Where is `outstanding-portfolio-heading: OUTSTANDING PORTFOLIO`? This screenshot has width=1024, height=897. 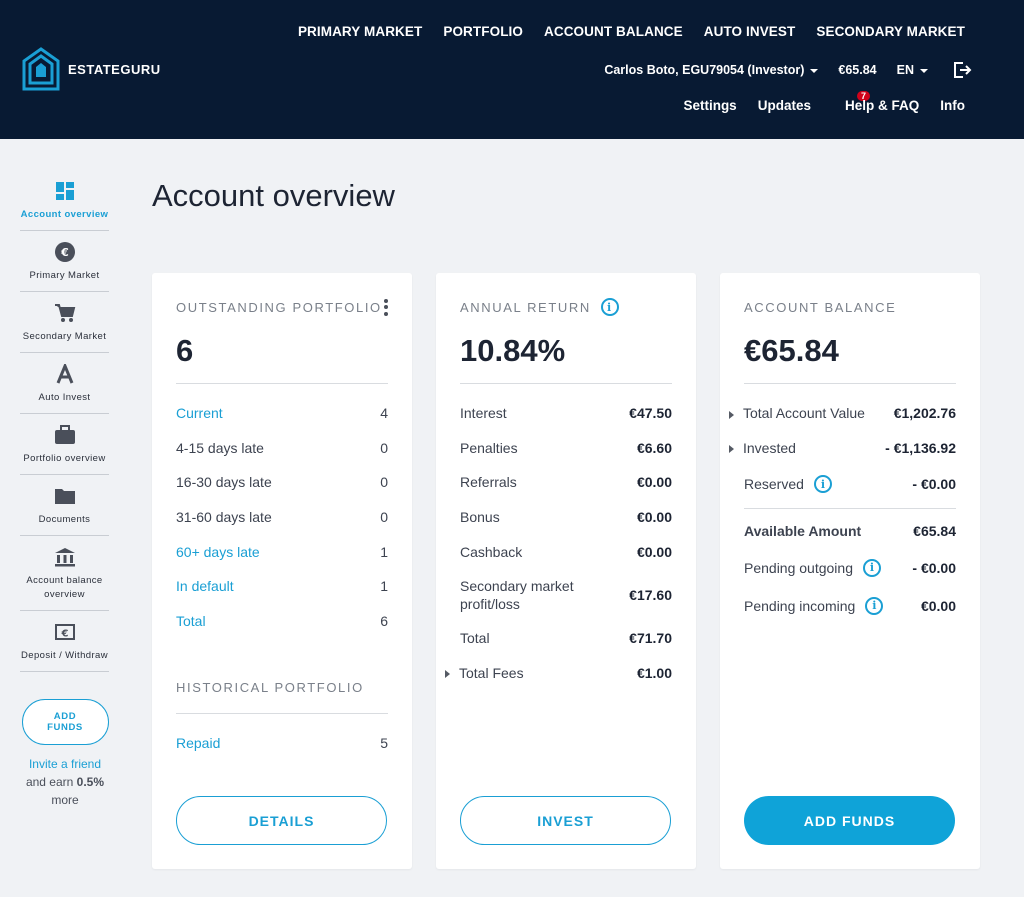 outstanding-portfolio-heading: OUTSTANDING PORTFOLIO is located at coordinates (279, 307).